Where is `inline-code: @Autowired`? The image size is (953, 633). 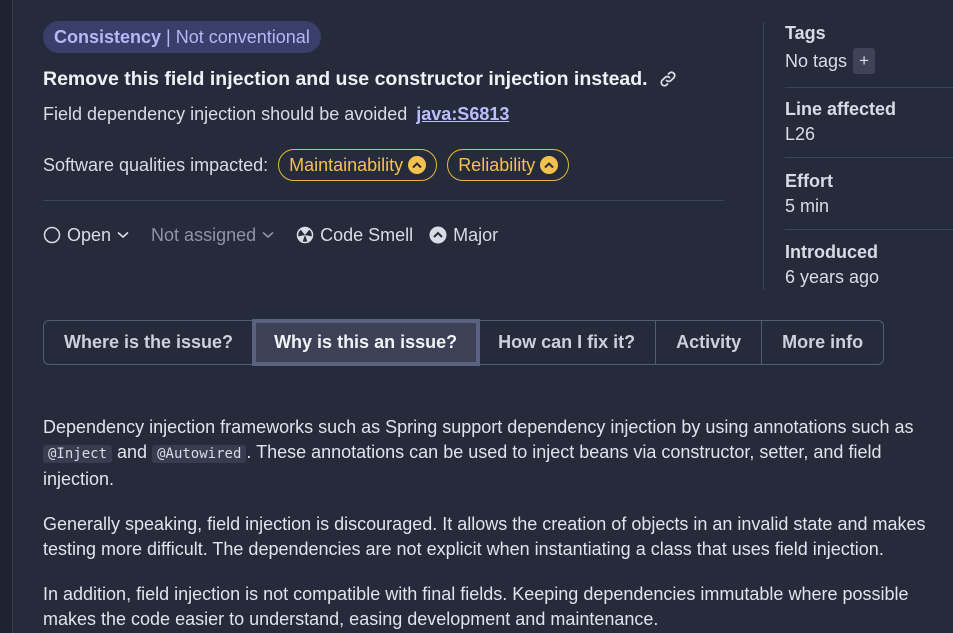
inline-code: @Autowired is located at coordinates (199, 454).